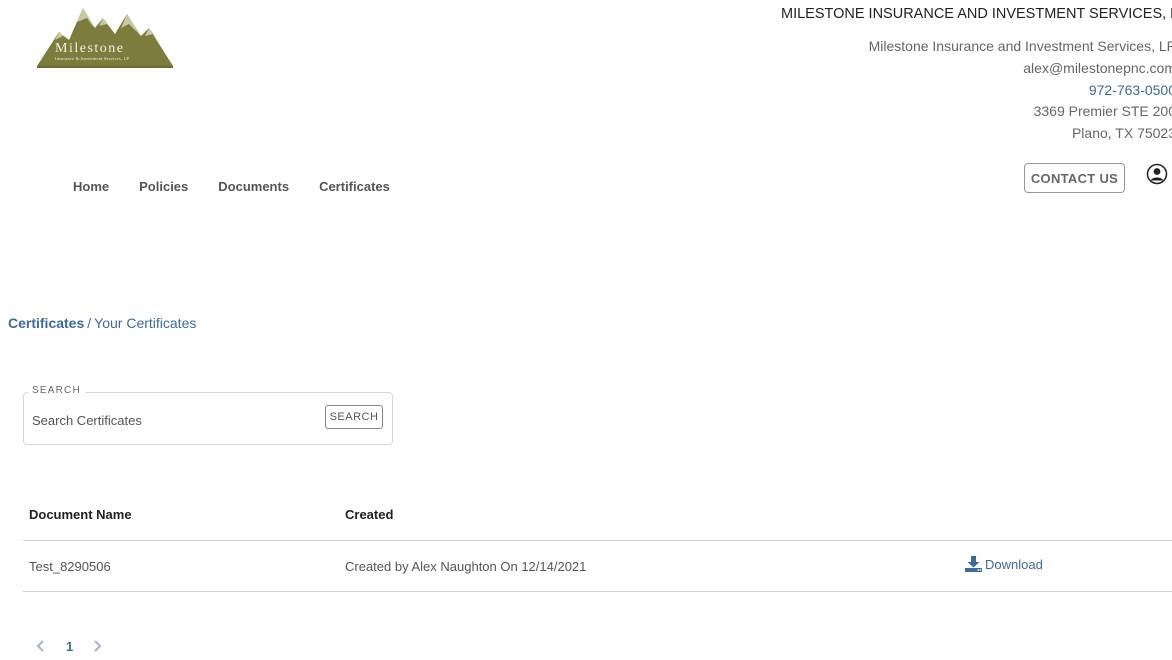  What do you see at coordinates (253, 186) in the screenshot?
I see `nav-item-documents: Documents` at bounding box center [253, 186].